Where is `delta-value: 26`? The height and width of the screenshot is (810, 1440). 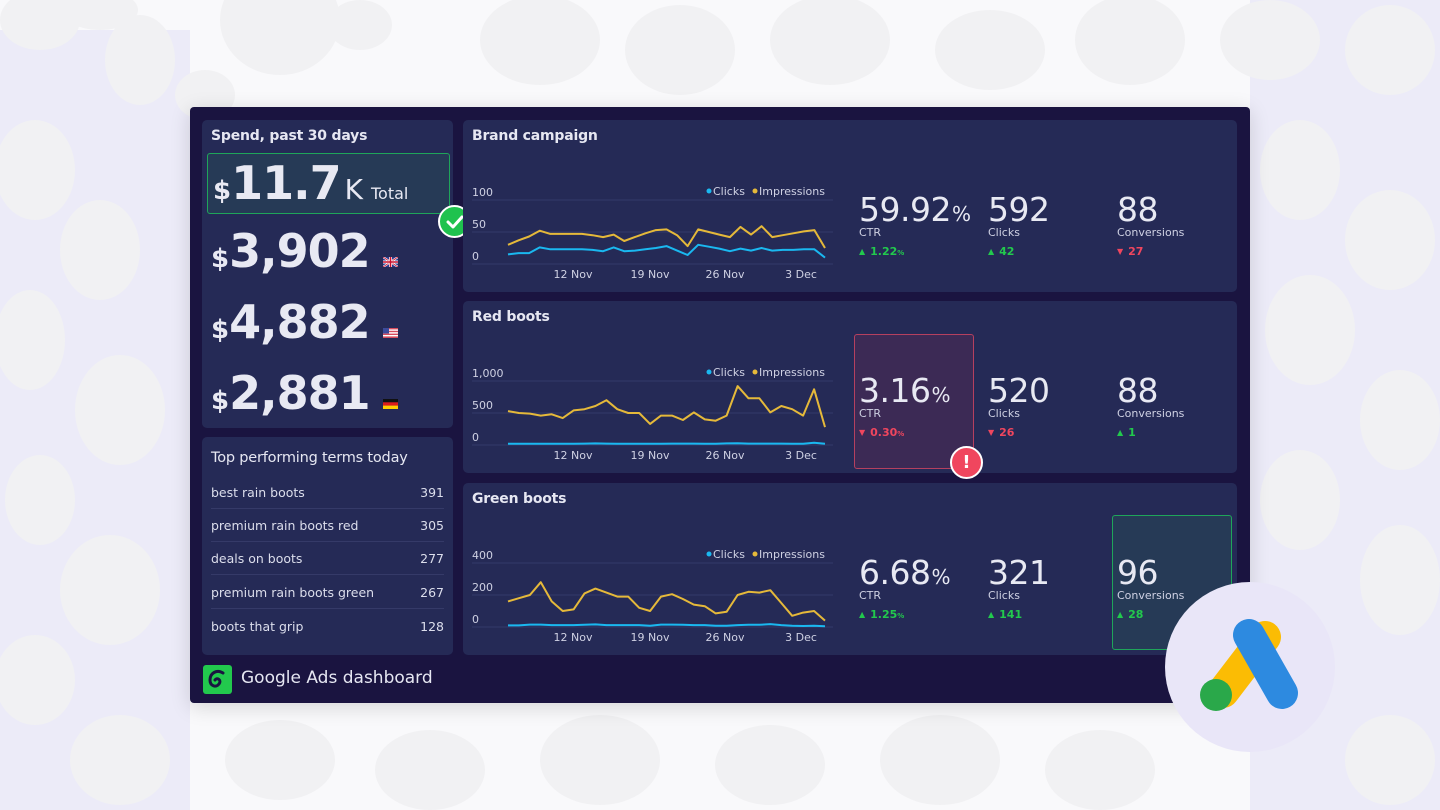
delta-value: 26 is located at coordinates (1007, 432).